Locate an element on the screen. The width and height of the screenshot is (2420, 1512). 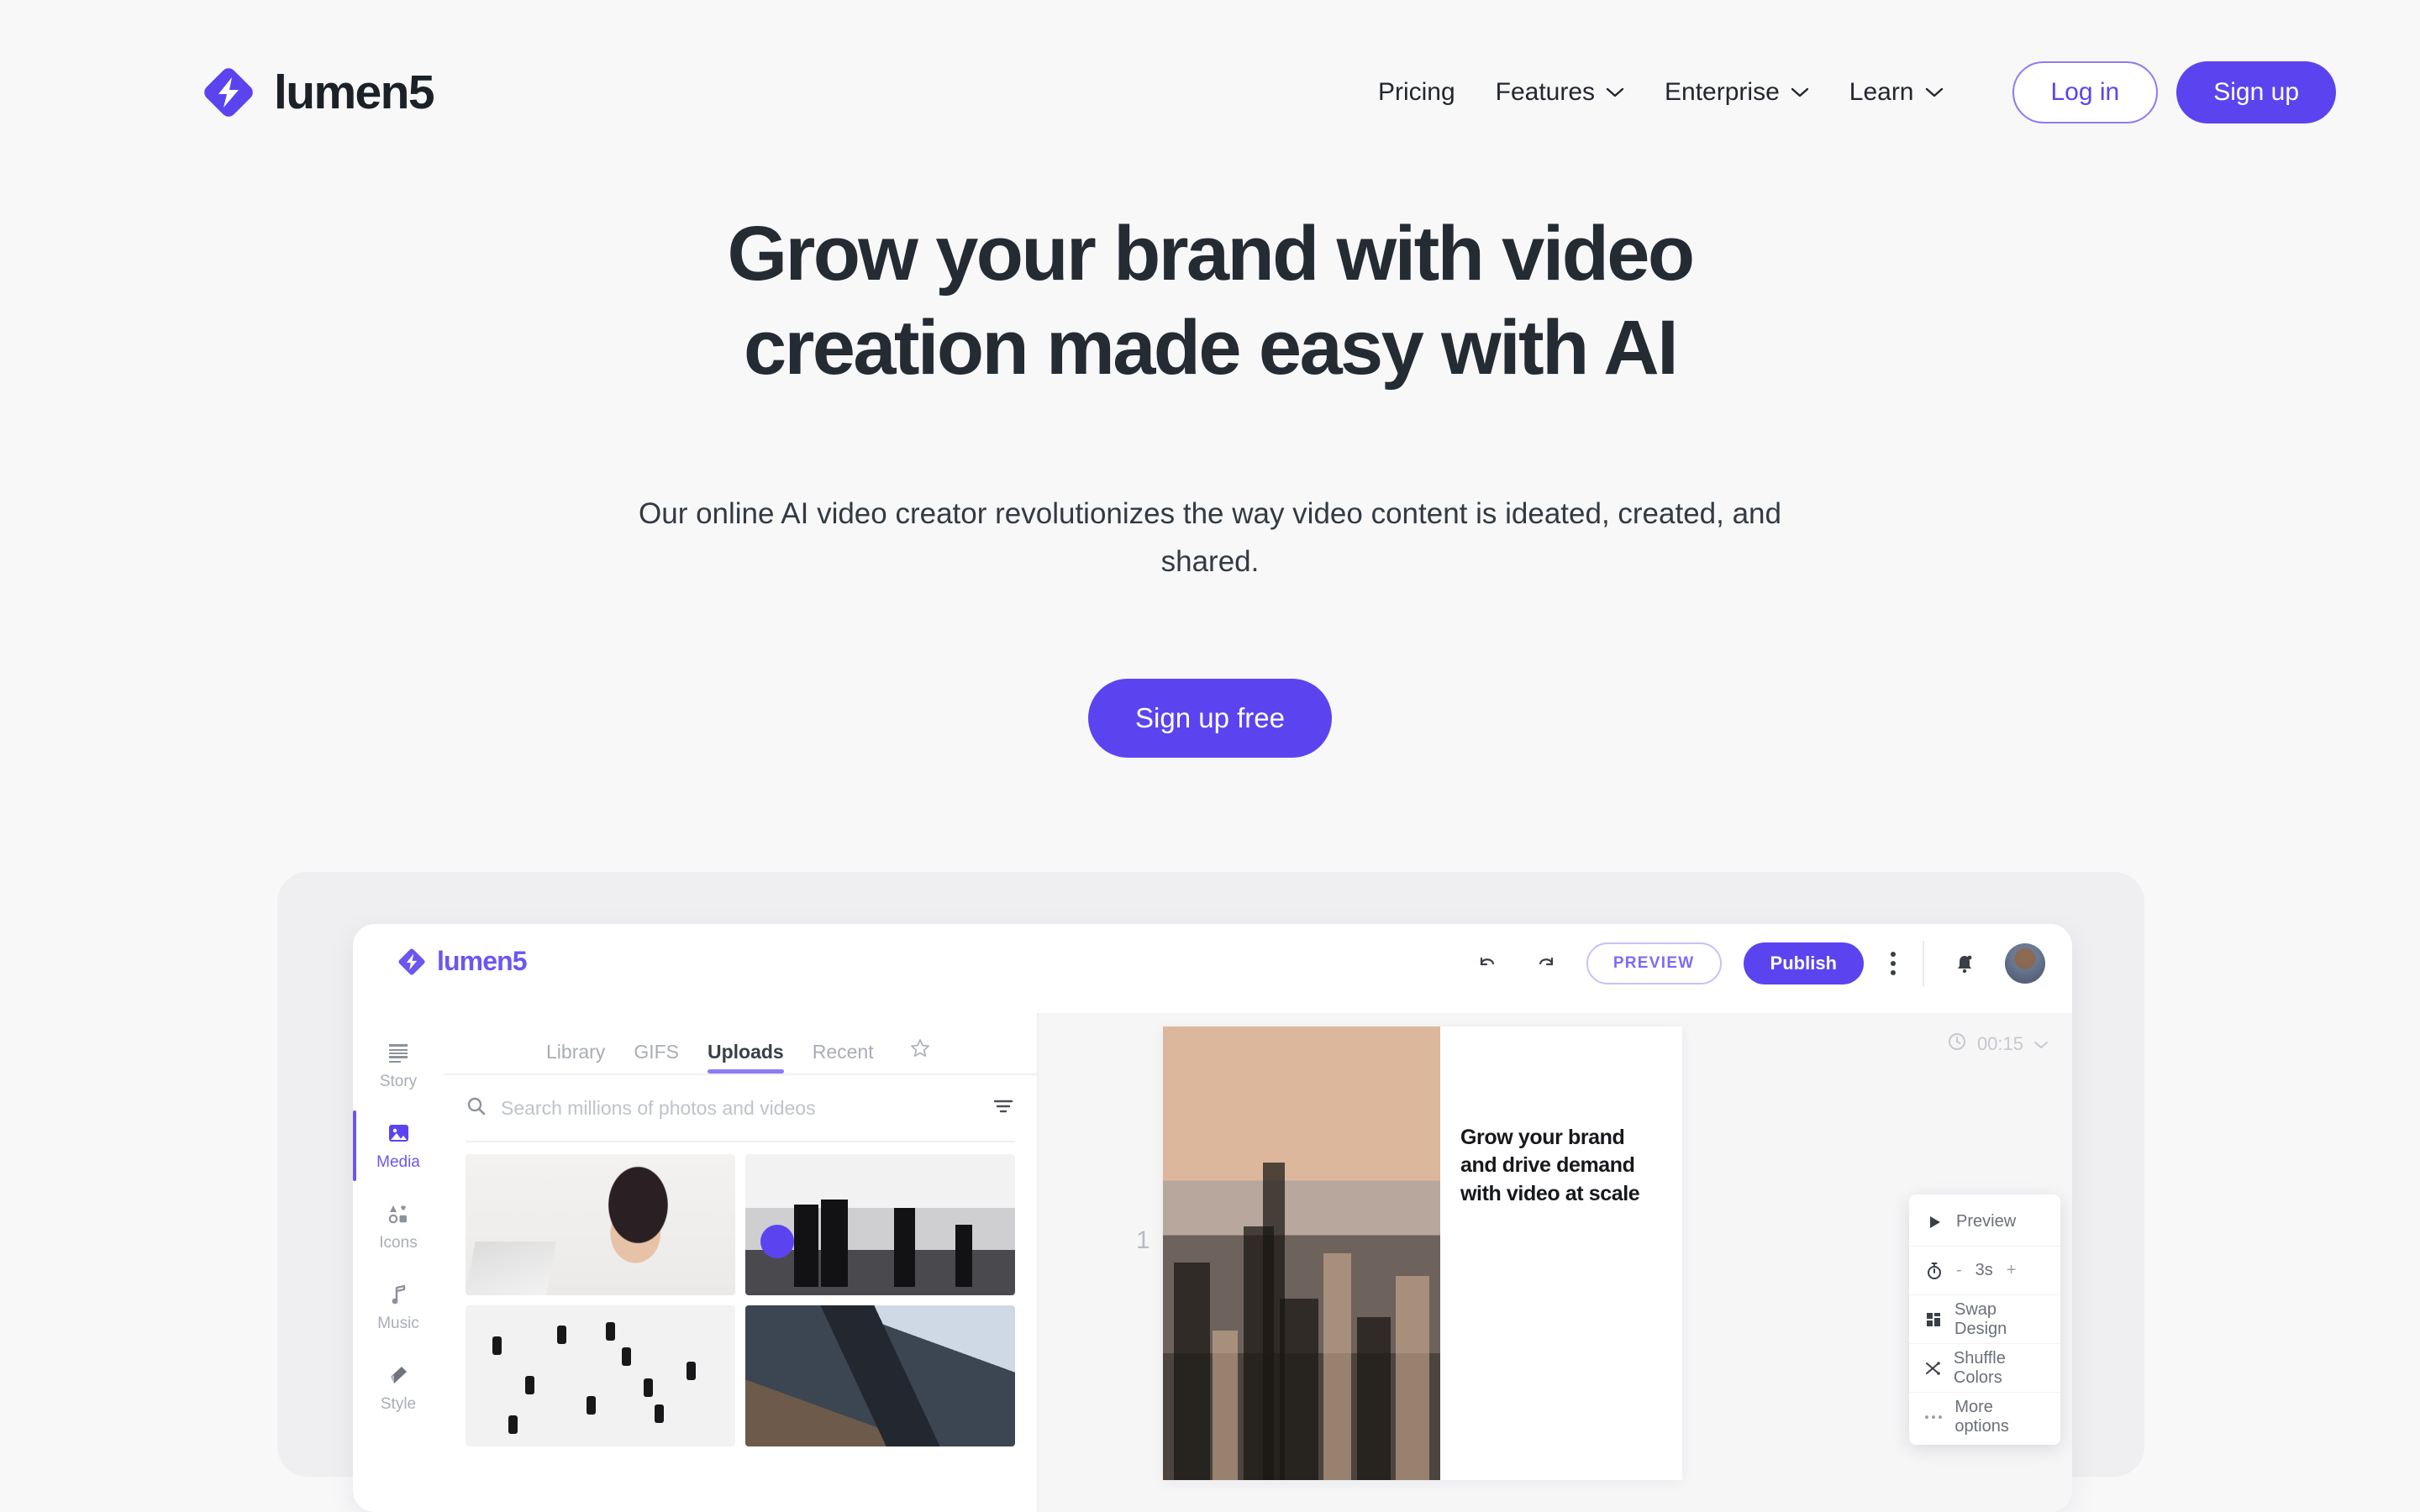
shuffle-icon is located at coordinates (1933, 1368).